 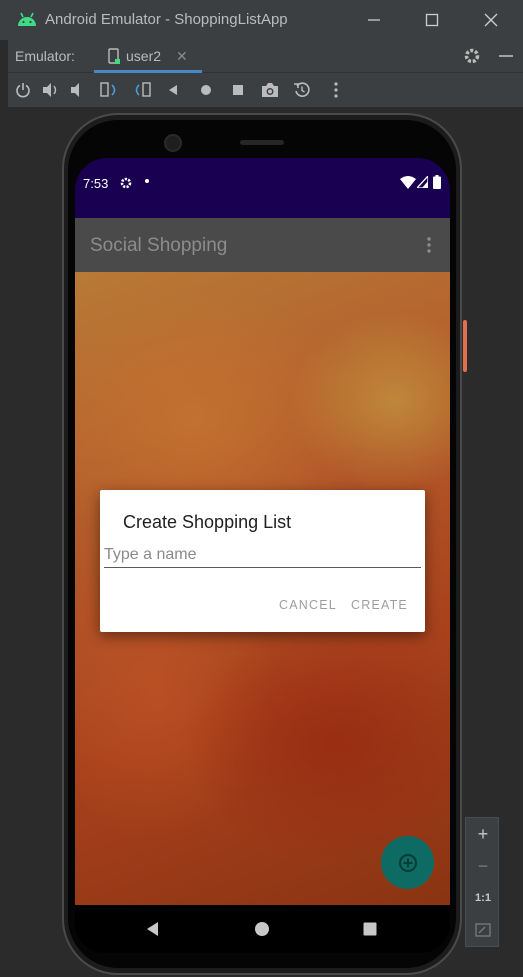 What do you see at coordinates (482, 882) in the screenshot?
I see `zoom-panel: + − 1:1` at bounding box center [482, 882].